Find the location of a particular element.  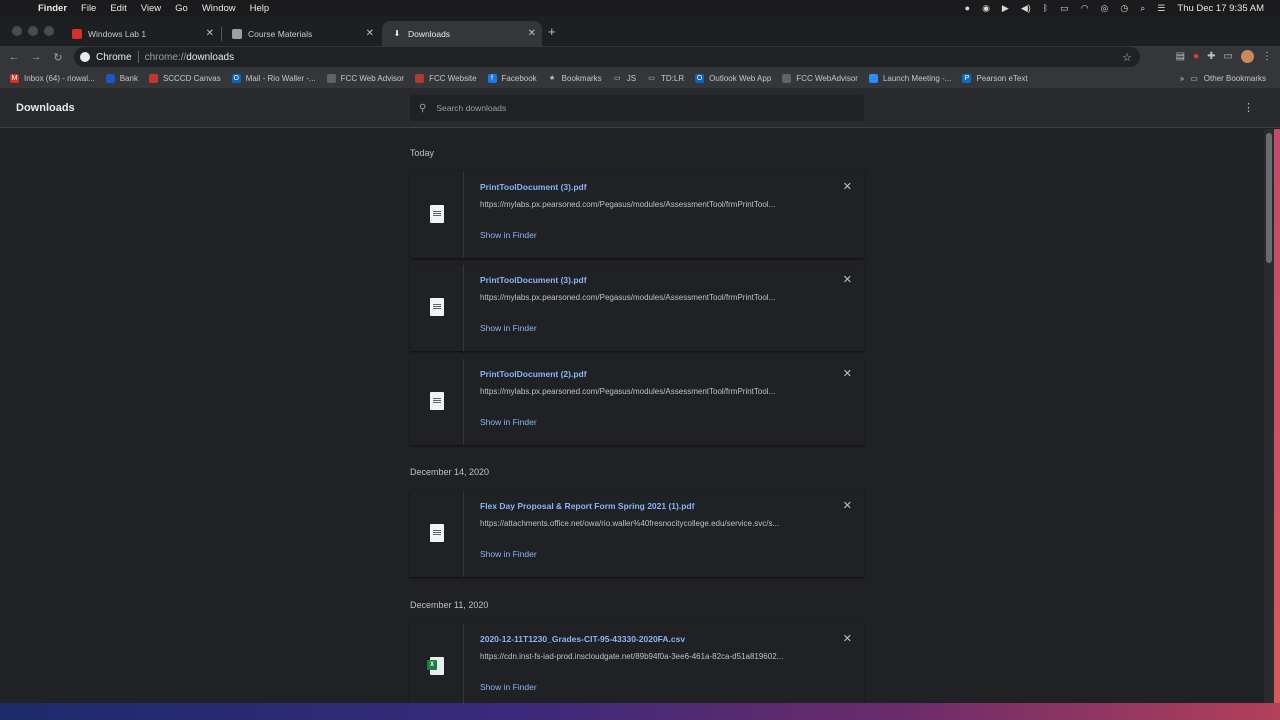

scrollbar is located at coordinates (1269, 416).